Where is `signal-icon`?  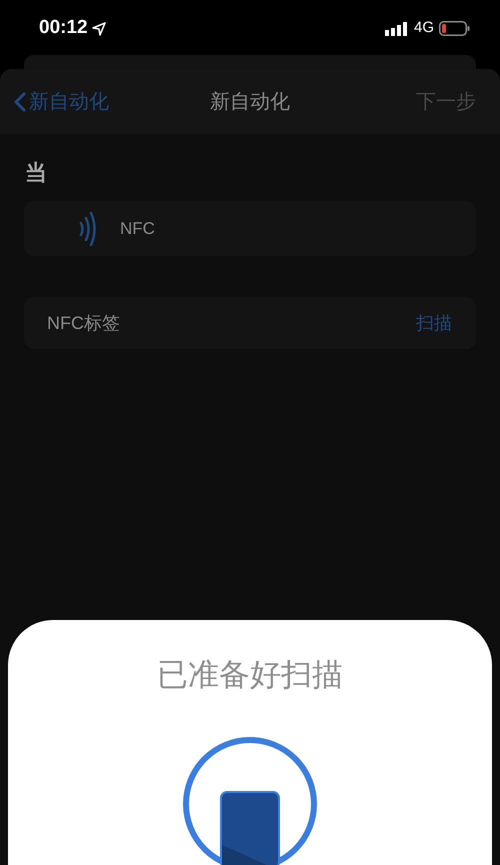 signal-icon is located at coordinates (396, 29).